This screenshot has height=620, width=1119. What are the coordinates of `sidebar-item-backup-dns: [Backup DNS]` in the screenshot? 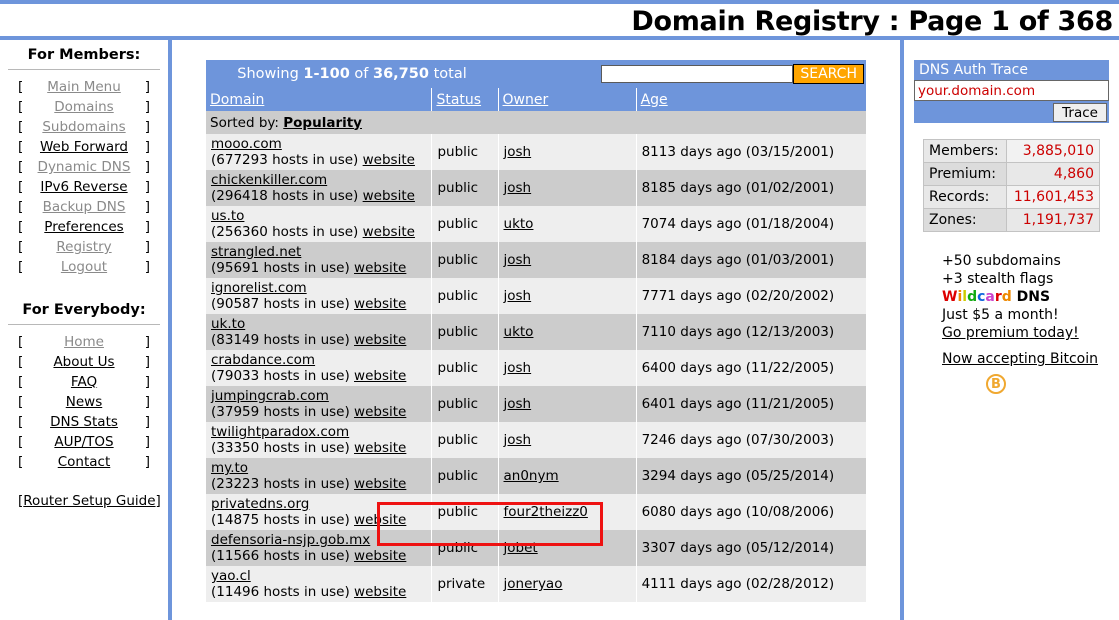 It's located at (84, 207).